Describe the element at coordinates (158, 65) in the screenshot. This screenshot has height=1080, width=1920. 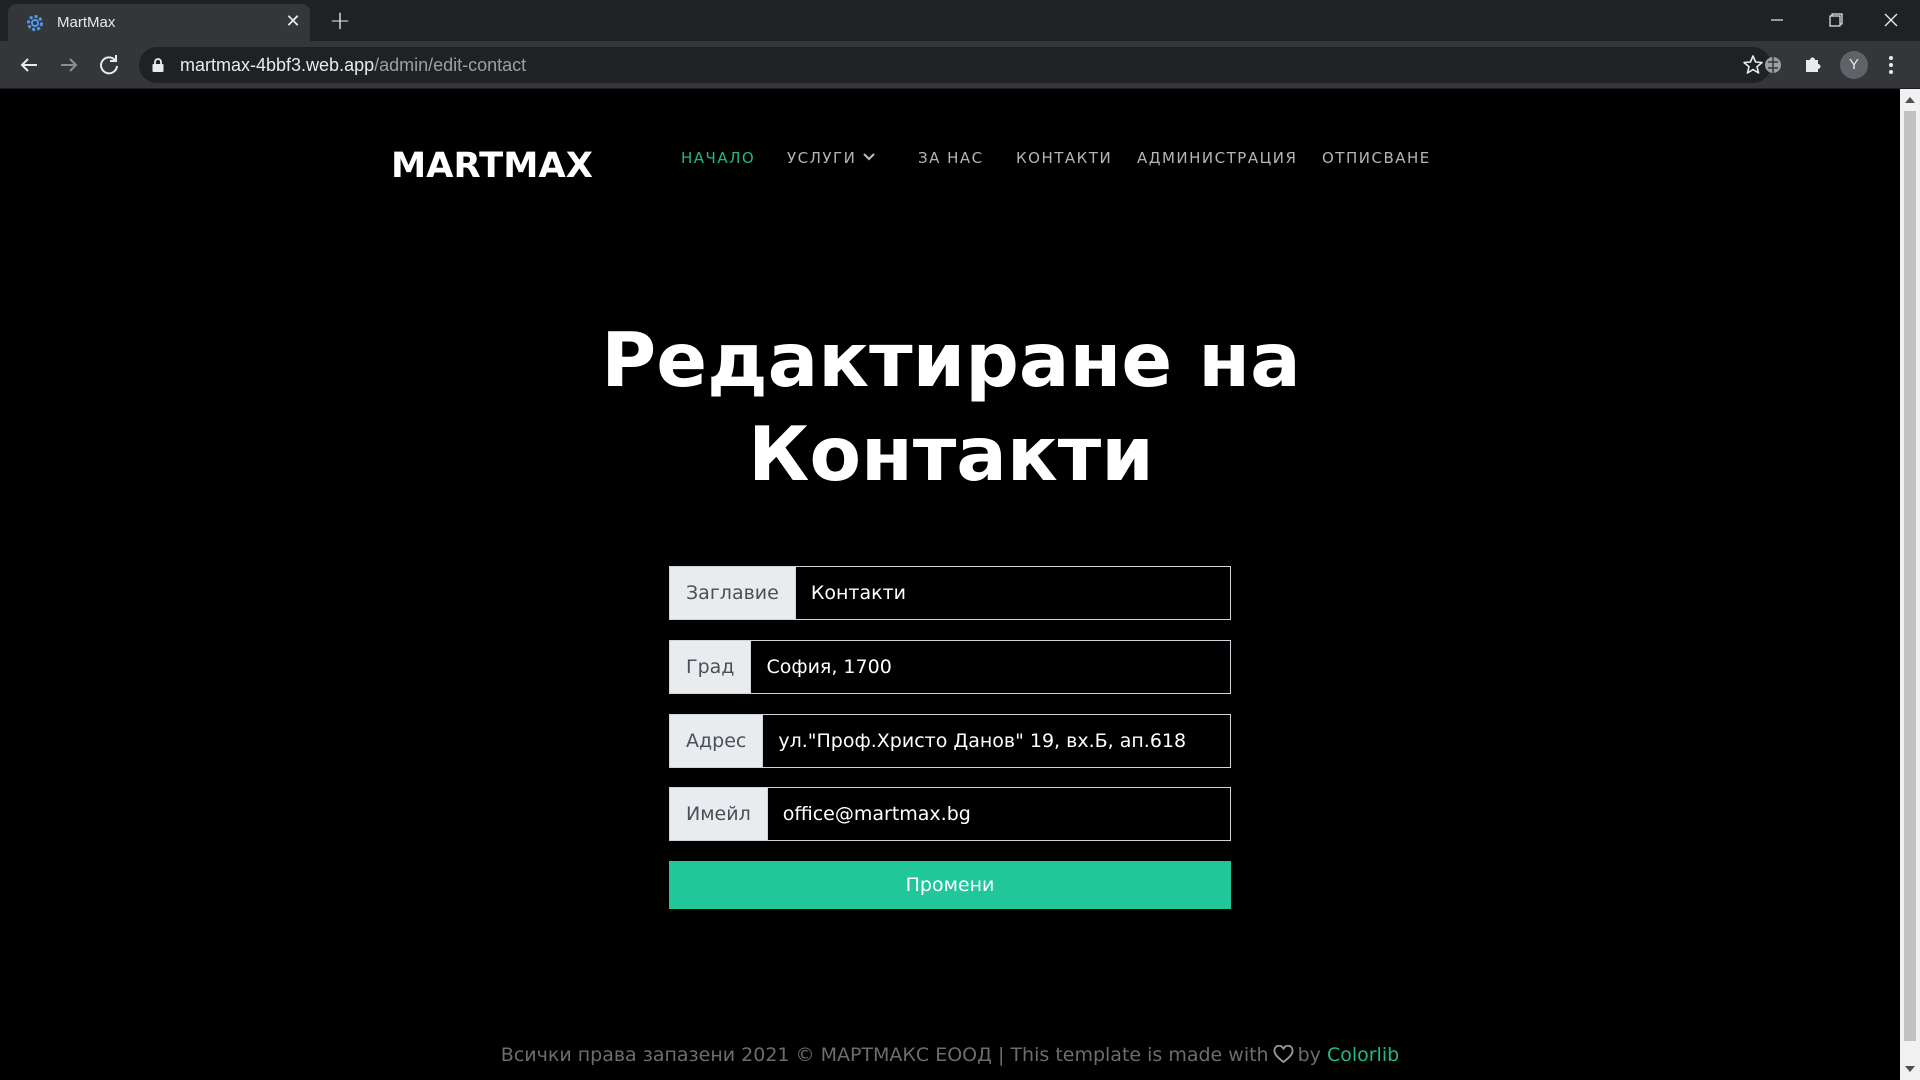
I see `lock-icon` at that location.